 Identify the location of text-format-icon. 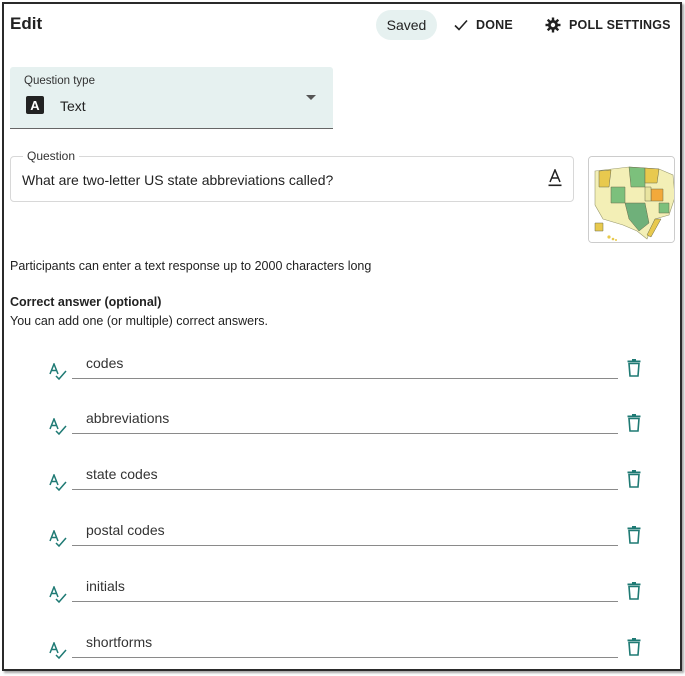
(555, 178).